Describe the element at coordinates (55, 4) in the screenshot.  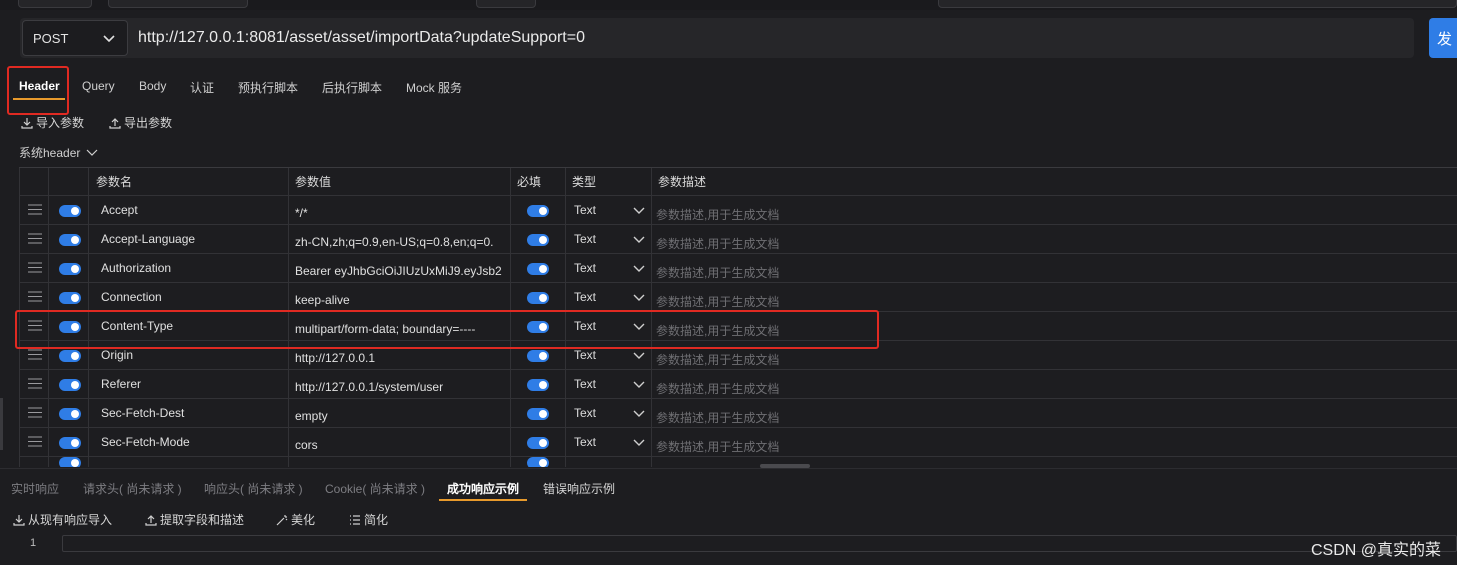
I see `top-tab-stub` at that location.